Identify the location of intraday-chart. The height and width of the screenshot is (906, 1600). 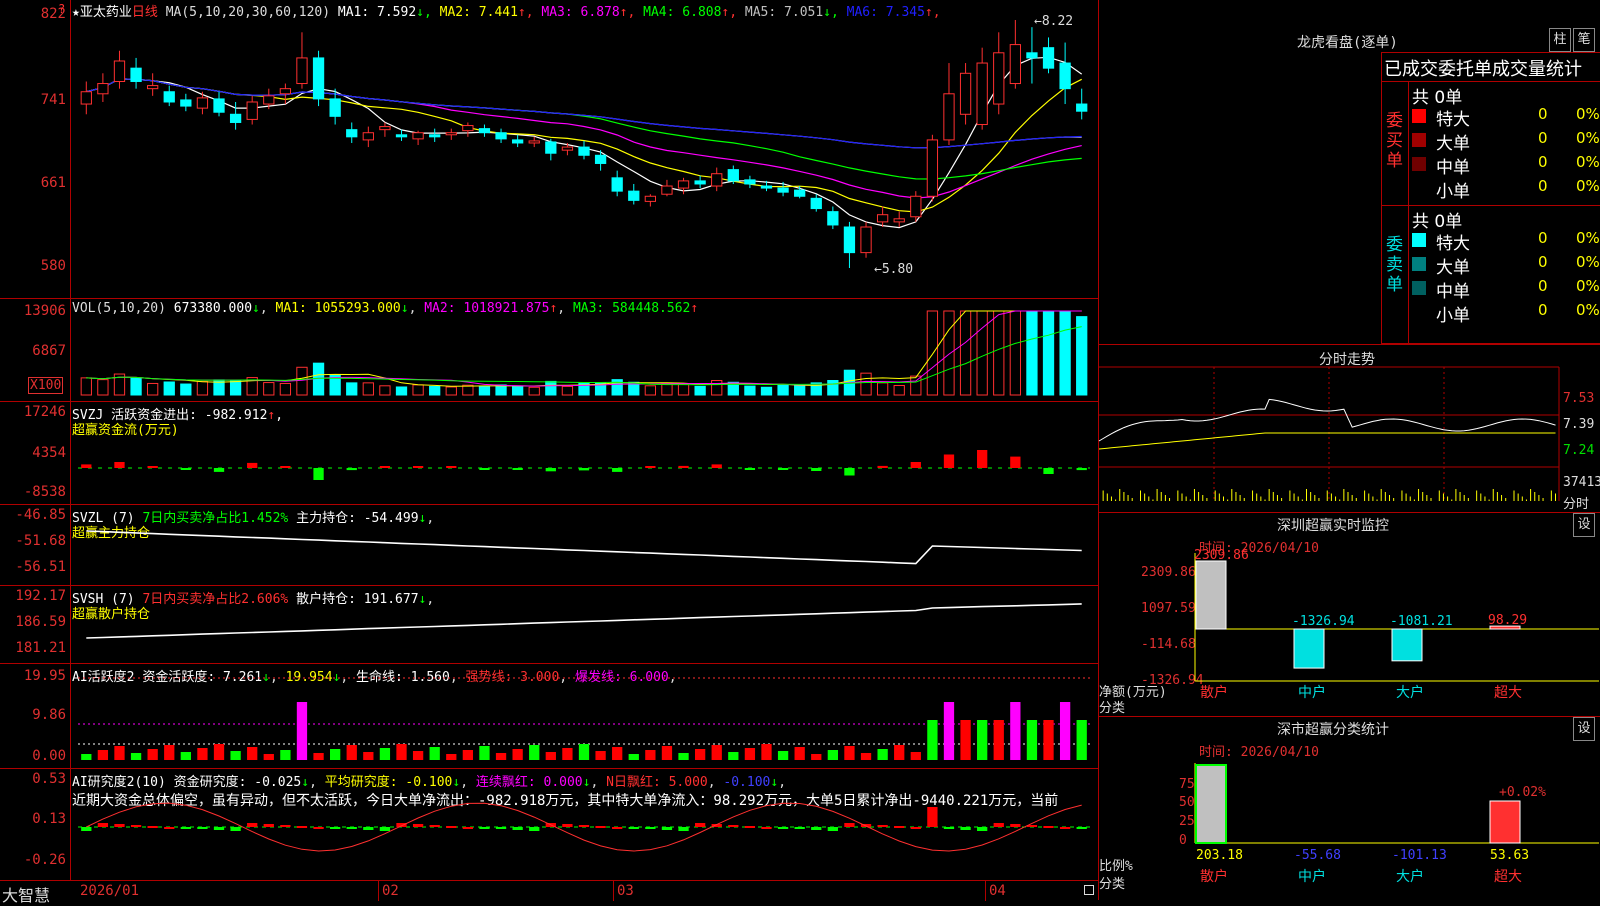
(1329, 433).